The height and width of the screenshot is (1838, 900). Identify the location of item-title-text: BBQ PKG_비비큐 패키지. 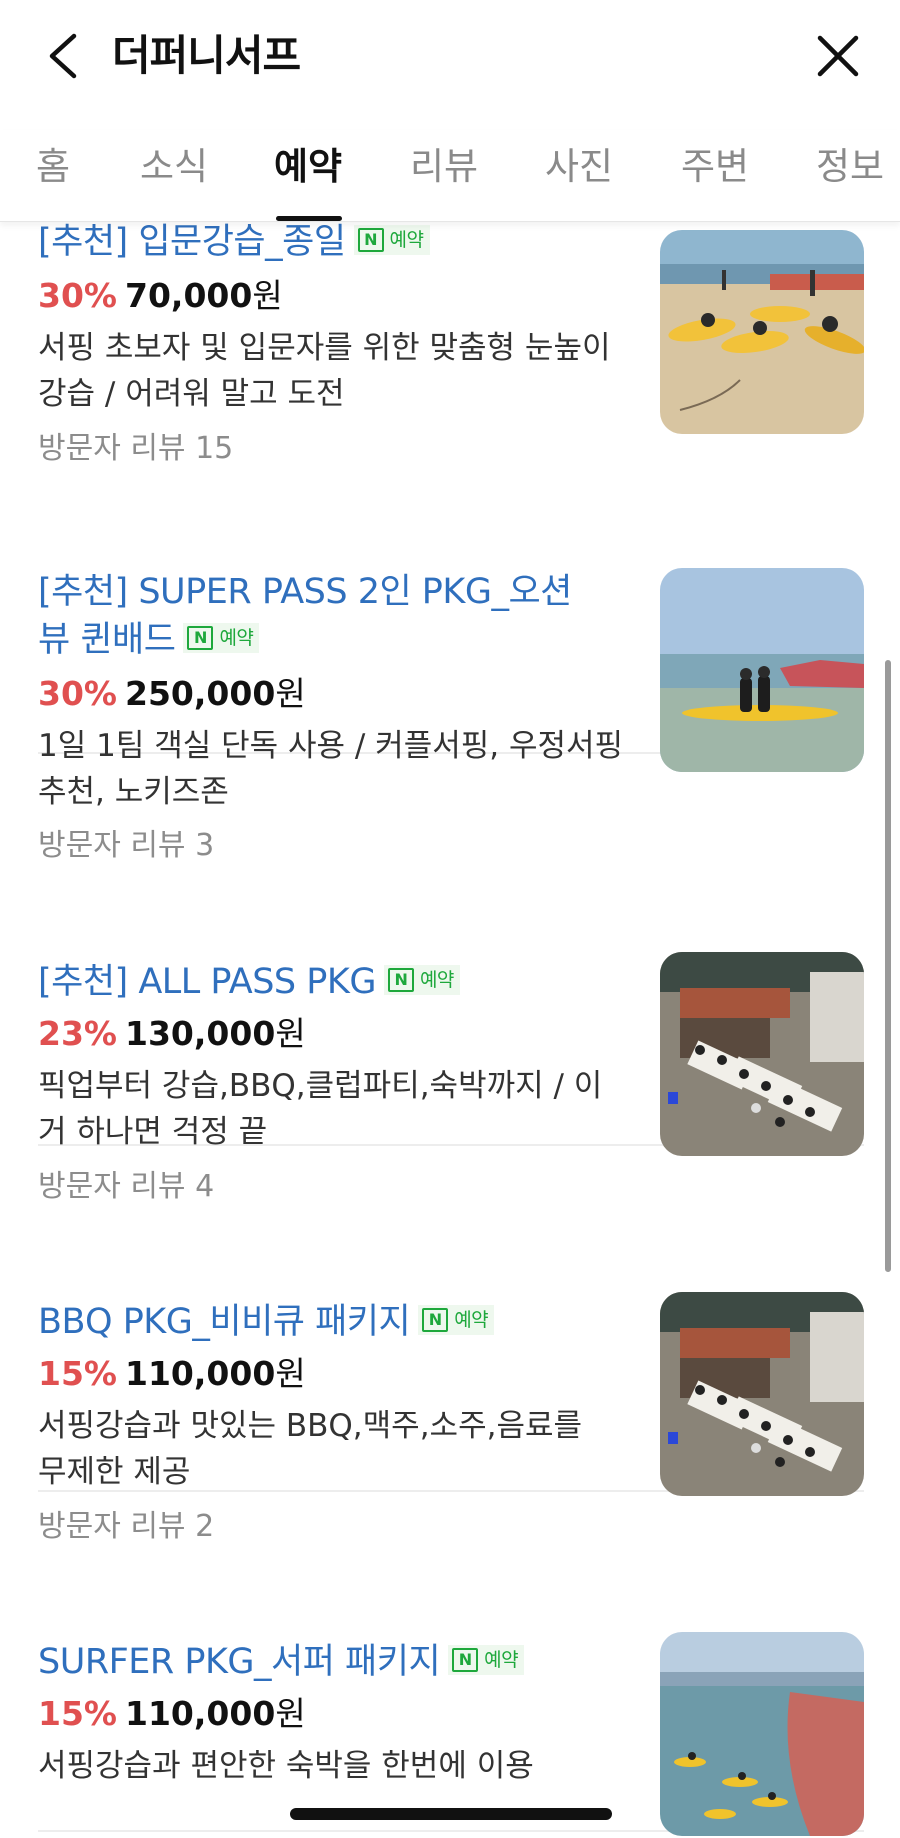
(224, 1322).